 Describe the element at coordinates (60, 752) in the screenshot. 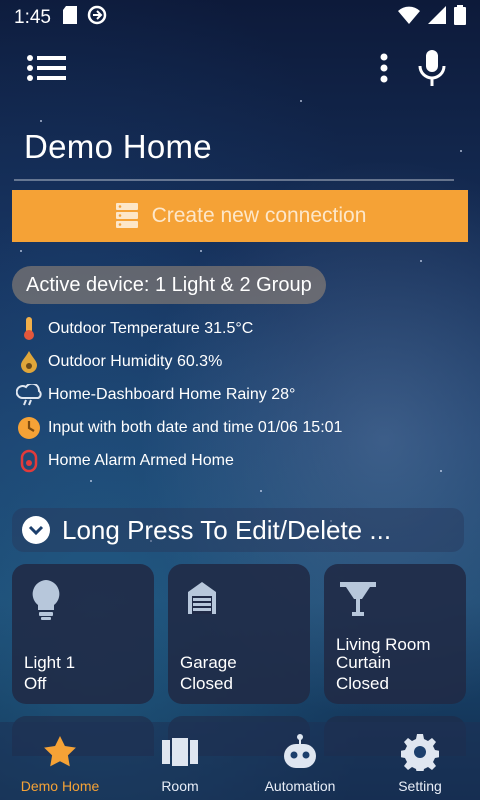

I see `star-icon` at that location.